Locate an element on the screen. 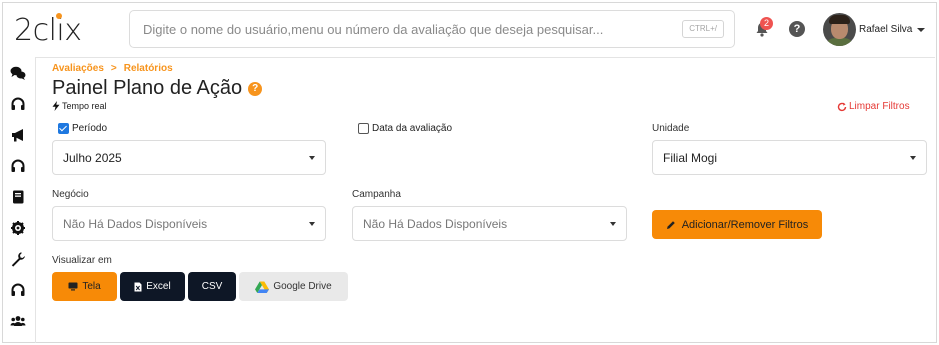 The height and width of the screenshot is (345, 939). pencil-icon is located at coordinates (670, 224).